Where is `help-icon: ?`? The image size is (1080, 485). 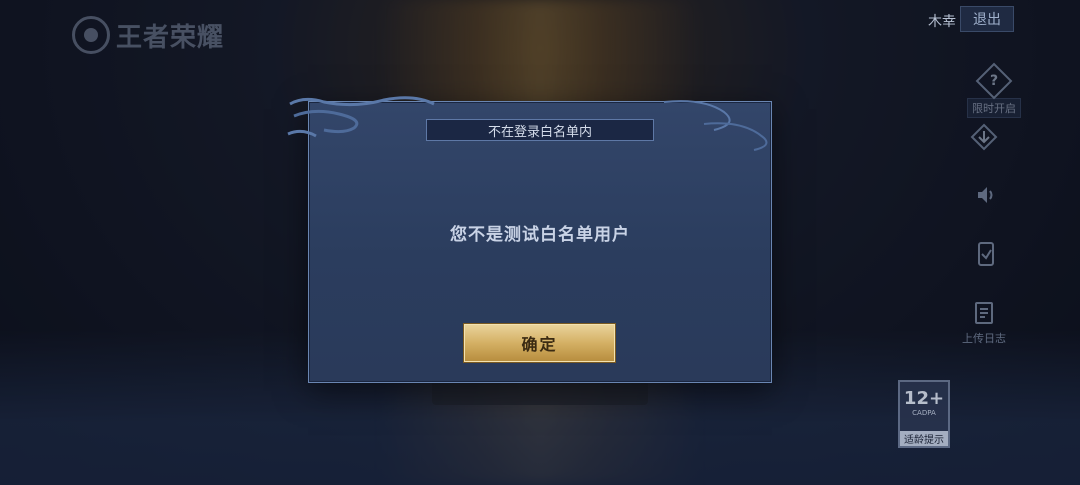
help-icon: ? is located at coordinates (994, 81).